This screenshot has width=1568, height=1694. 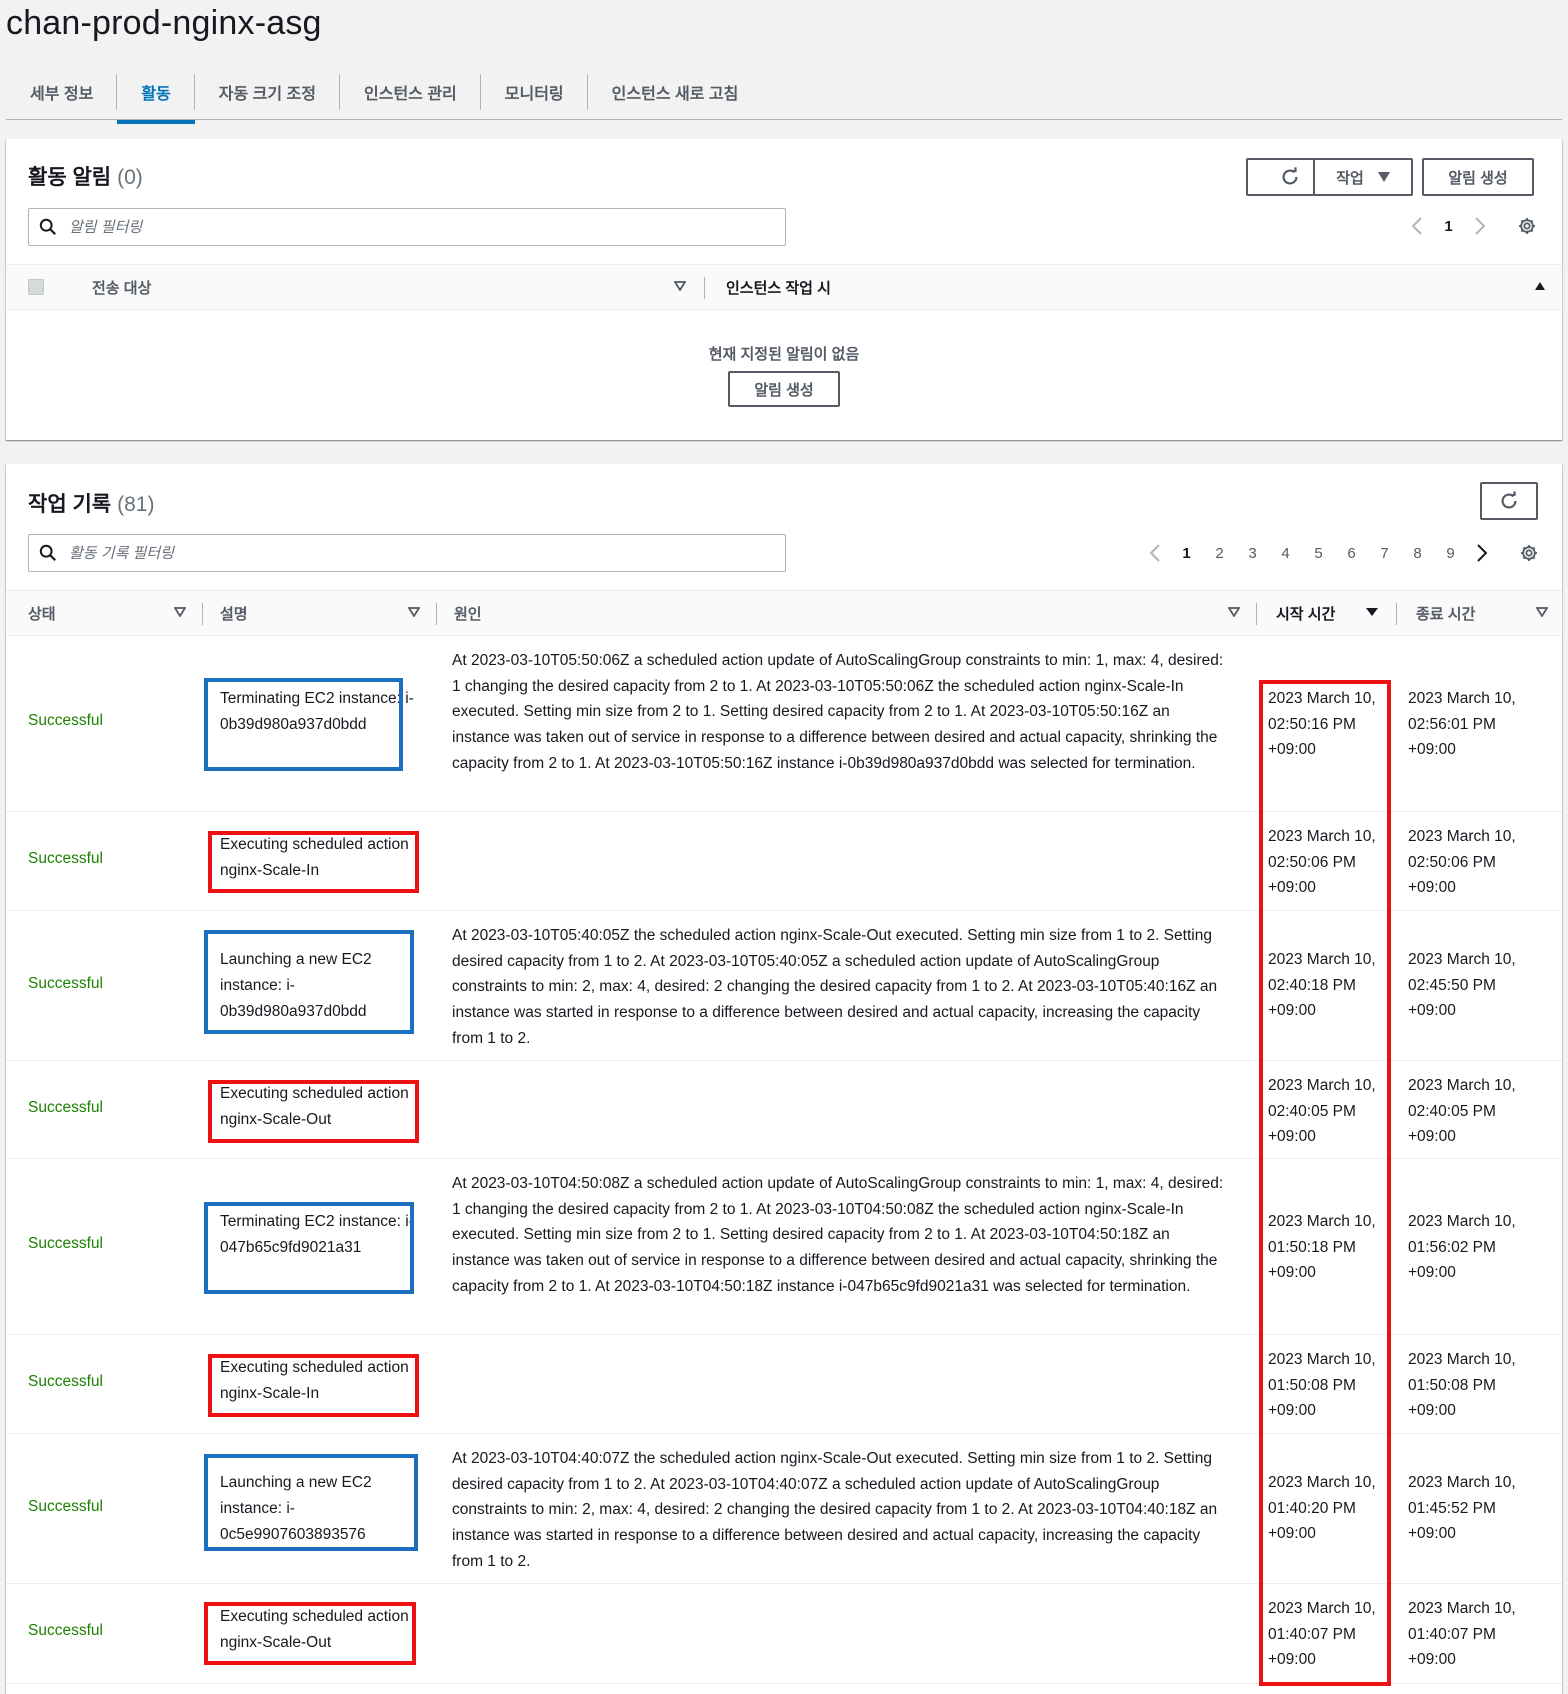 What do you see at coordinates (268, 92) in the screenshot?
I see `tab-automatic-scaling: 자동 크기 조정` at bounding box center [268, 92].